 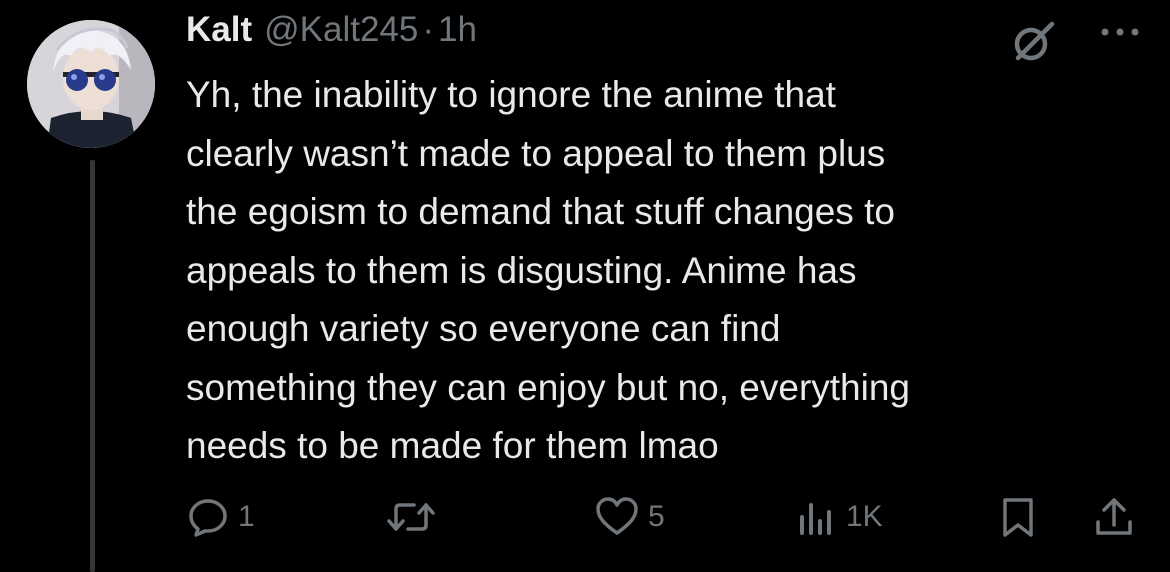 I want to click on tweet-actions: 1 5 1K, so click(x=666, y=517).